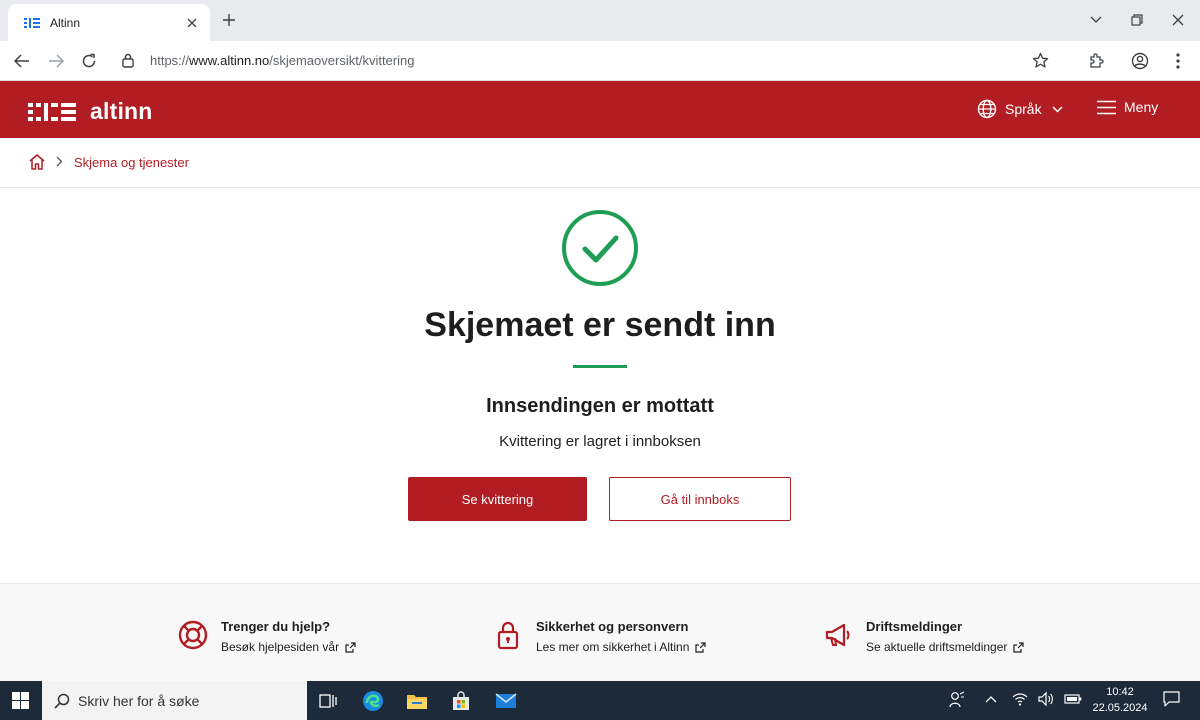  What do you see at coordinates (991, 699) in the screenshot?
I see `chevron-up-icon` at bounding box center [991, 699].